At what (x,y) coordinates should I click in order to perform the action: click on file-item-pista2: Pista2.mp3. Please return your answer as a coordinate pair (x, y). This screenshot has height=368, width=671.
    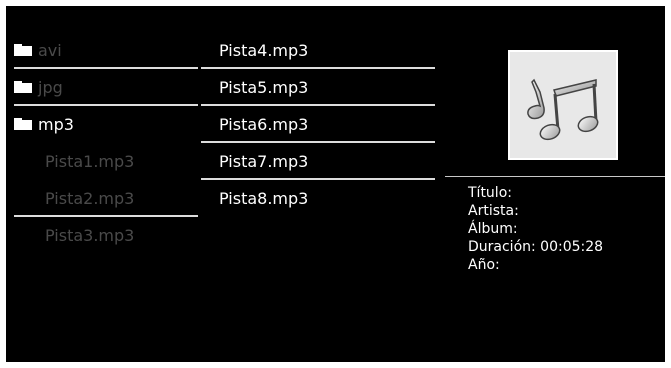
    Looking at the image, I should click on (106, 198).